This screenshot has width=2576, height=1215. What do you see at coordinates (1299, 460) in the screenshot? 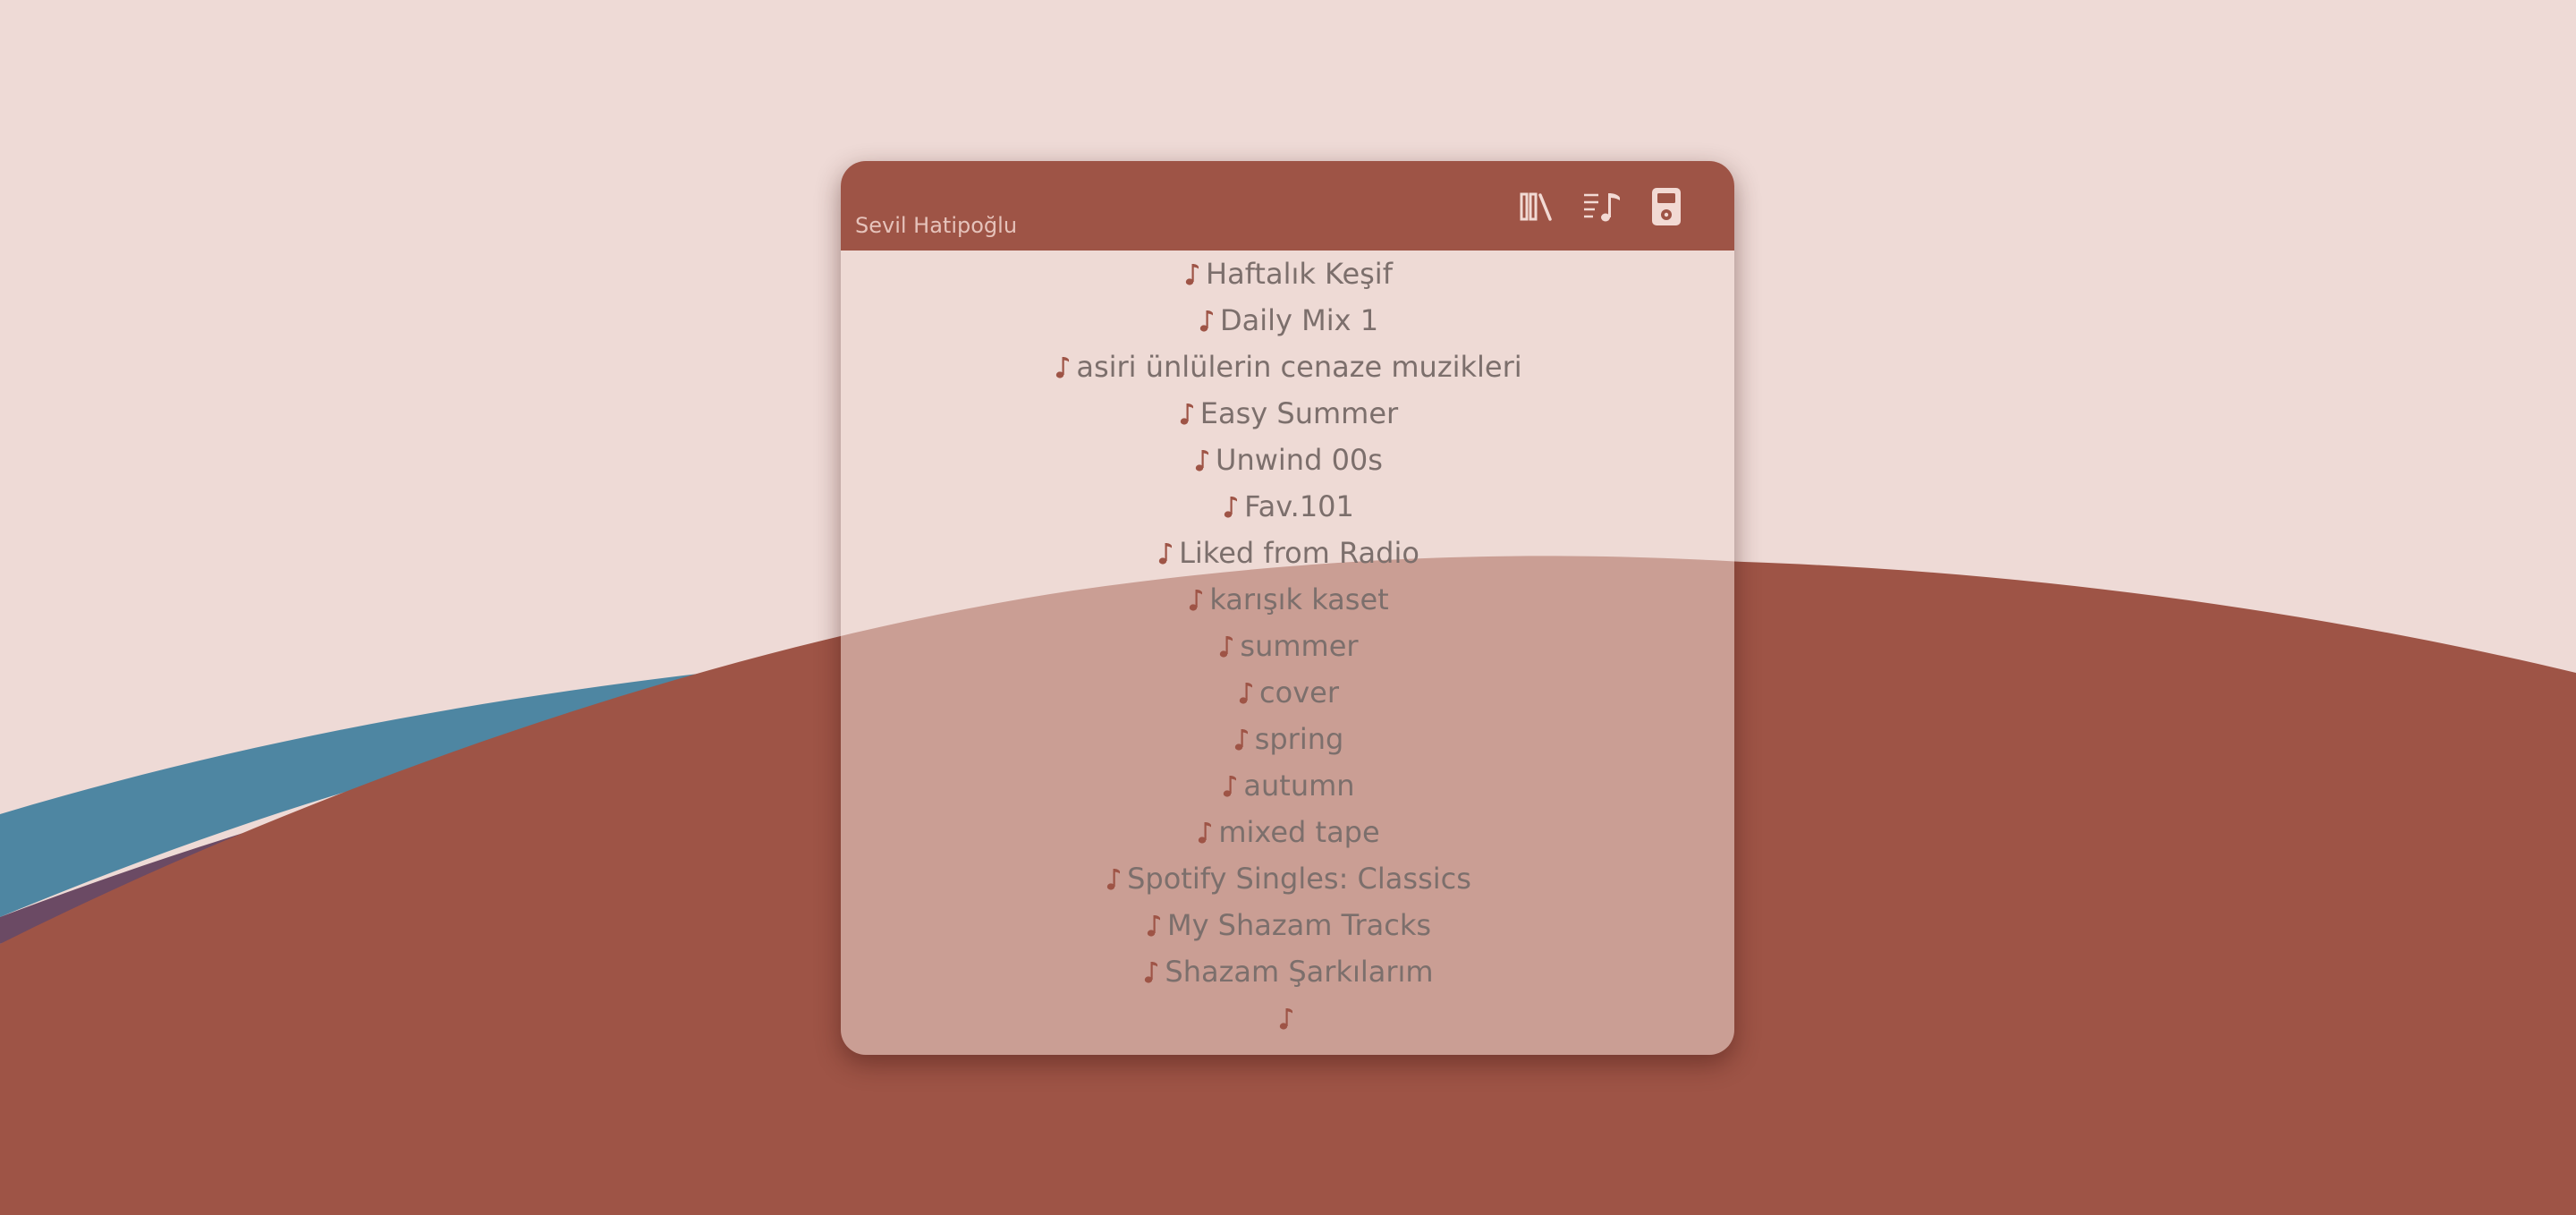
I see `playlist-label: Unwind 00s` at bounding box center [1299, 460].